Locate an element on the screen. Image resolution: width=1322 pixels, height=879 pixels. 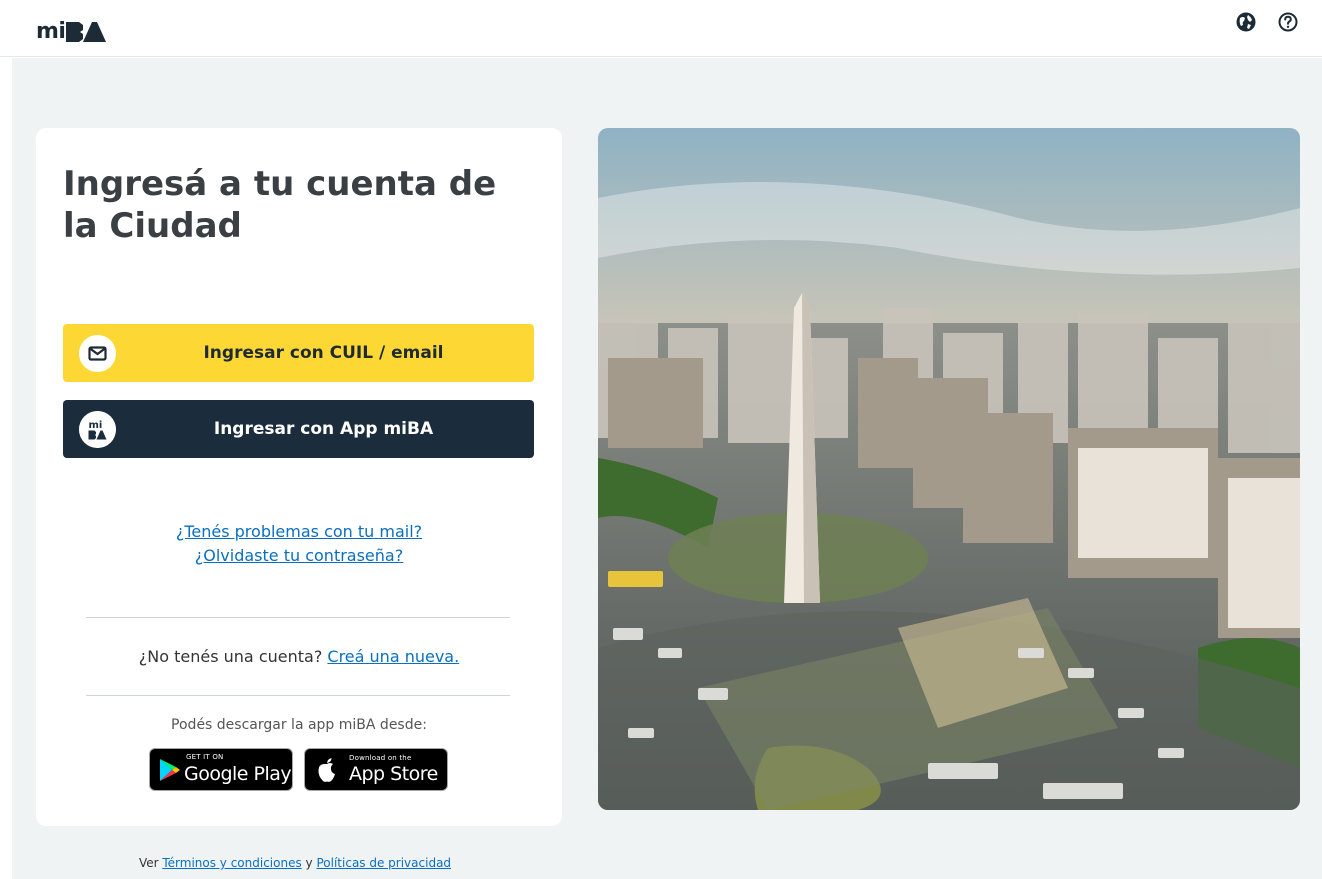
google-play-icon is located at coordinates (170, 770).